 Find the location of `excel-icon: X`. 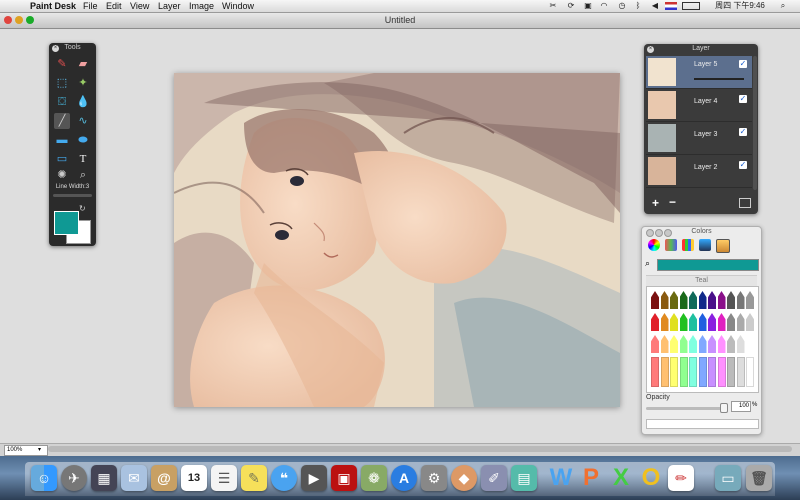

excel-icon: X is located at coordinates (621, 478).